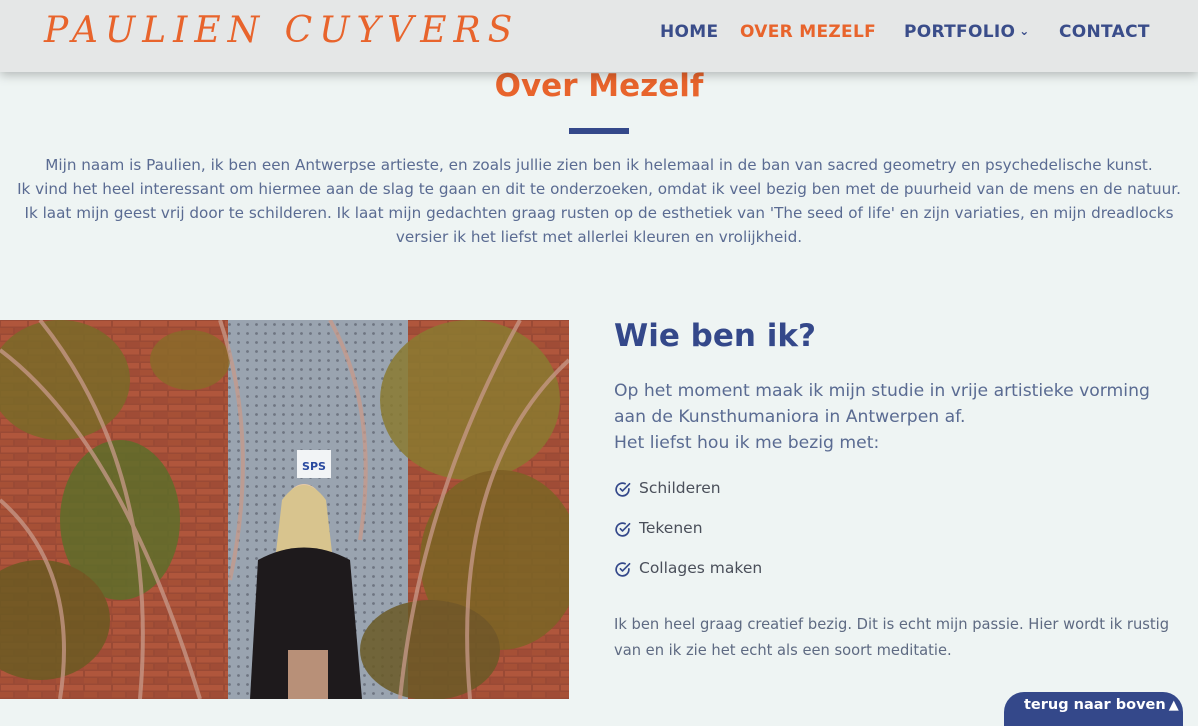 The width and height of the screenshot is (1198, 726). What do you see at coordinates (599, 86) in the screenshot?
I see `page-title: Over Mezelf` at bounding box center [599, 86].